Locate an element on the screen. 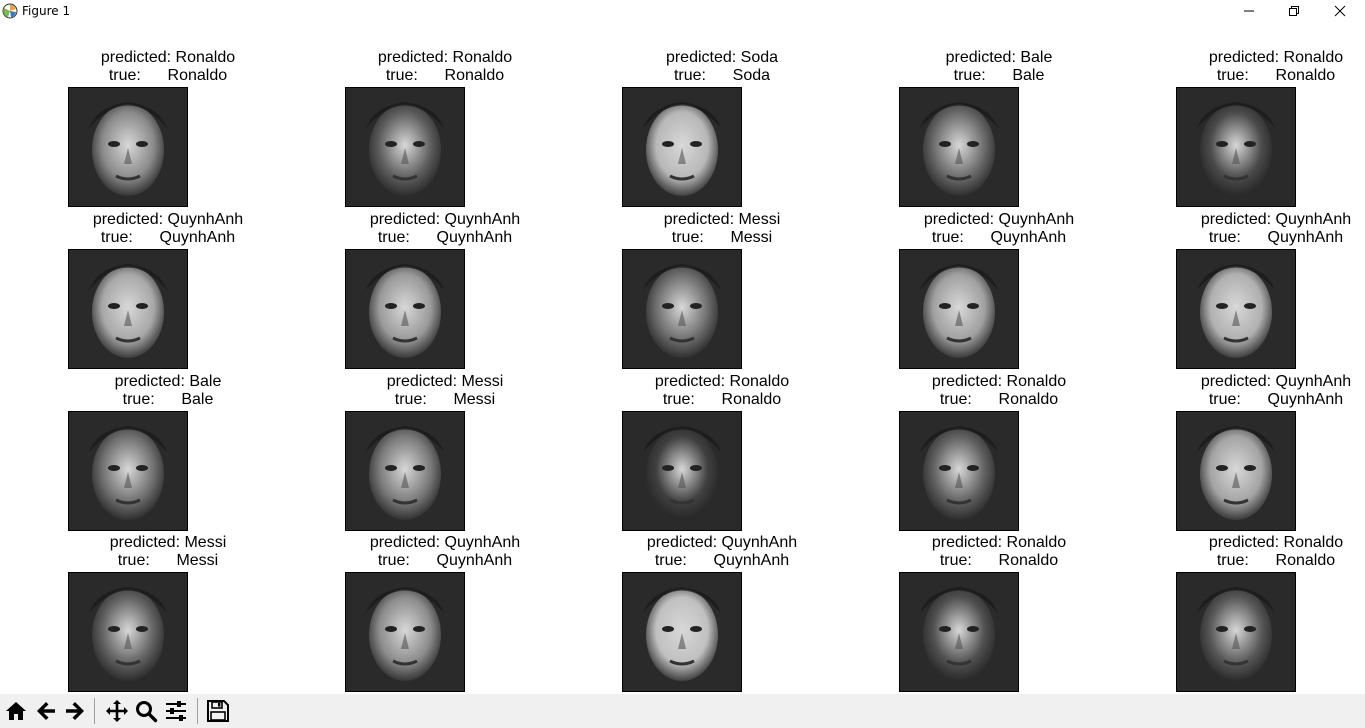  window-title-bar: Figure 1 is located at coordinates (682, 11).